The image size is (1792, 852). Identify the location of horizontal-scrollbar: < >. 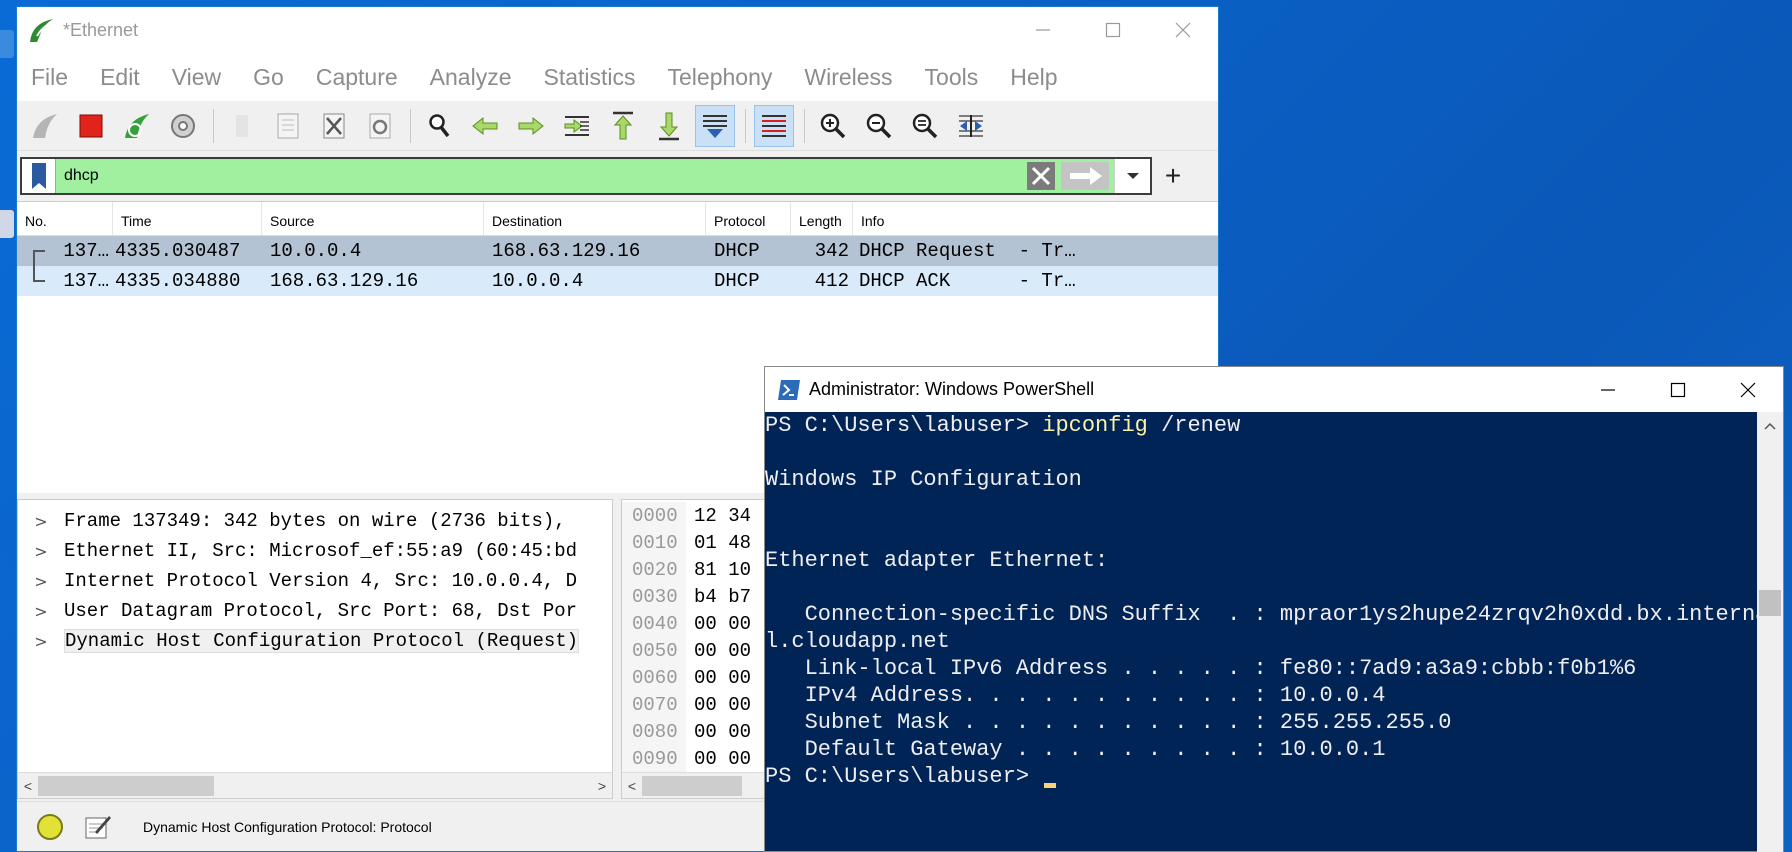
(315, 785).